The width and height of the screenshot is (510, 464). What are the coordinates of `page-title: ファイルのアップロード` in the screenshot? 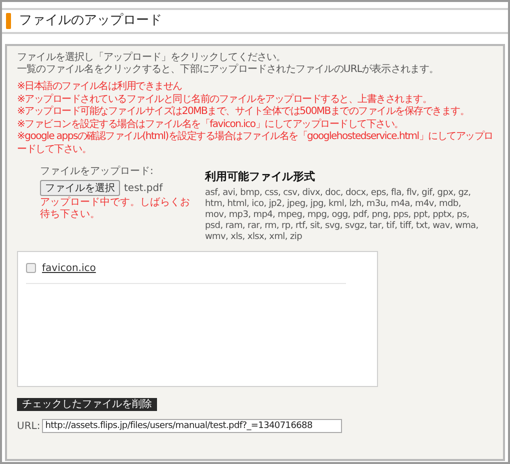 It's located at (90, 21).